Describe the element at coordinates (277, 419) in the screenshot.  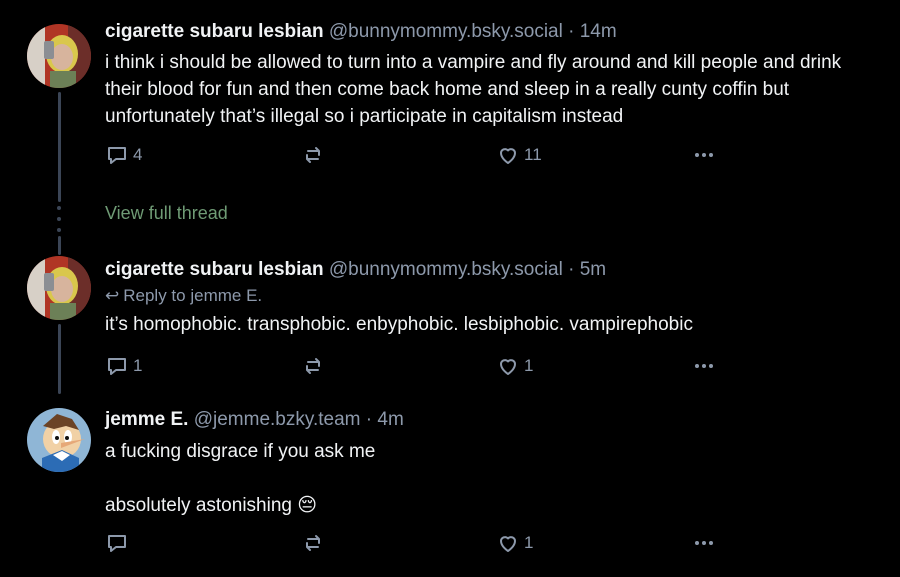
I see `author-handle: @jemme.bzky.team` at that location.